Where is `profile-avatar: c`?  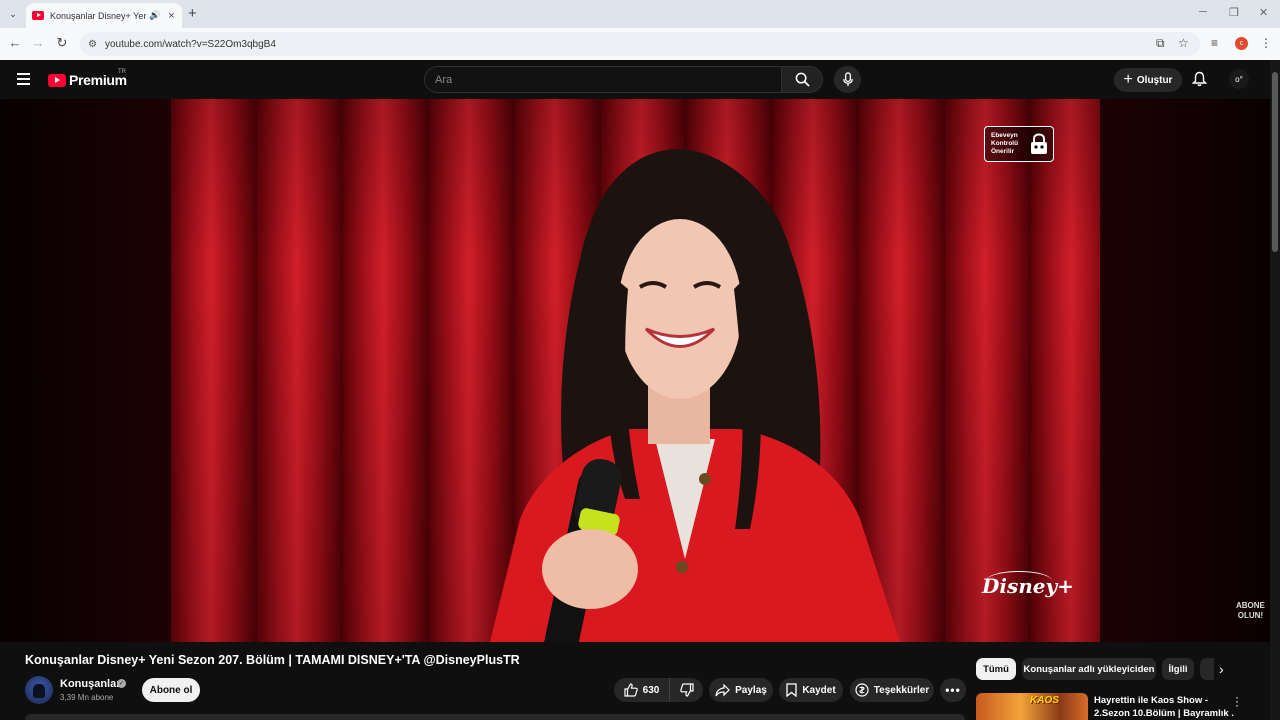
profile-avatar: c is located at coordinates (1241, 43).